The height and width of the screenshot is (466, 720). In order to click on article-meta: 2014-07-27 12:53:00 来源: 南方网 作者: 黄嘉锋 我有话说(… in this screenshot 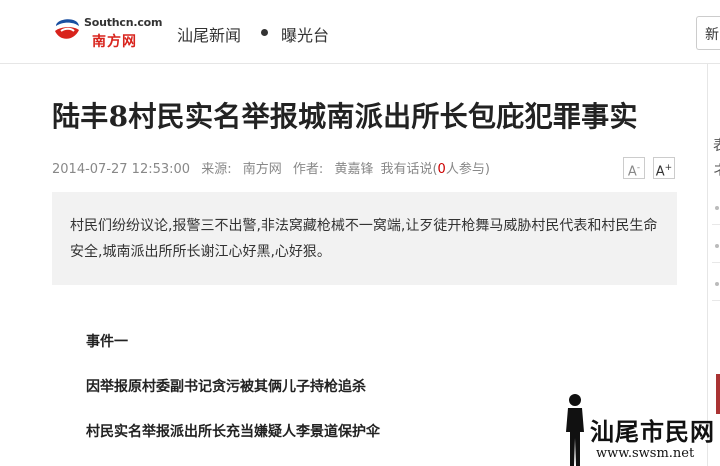, I will do `click(271, 167)`.